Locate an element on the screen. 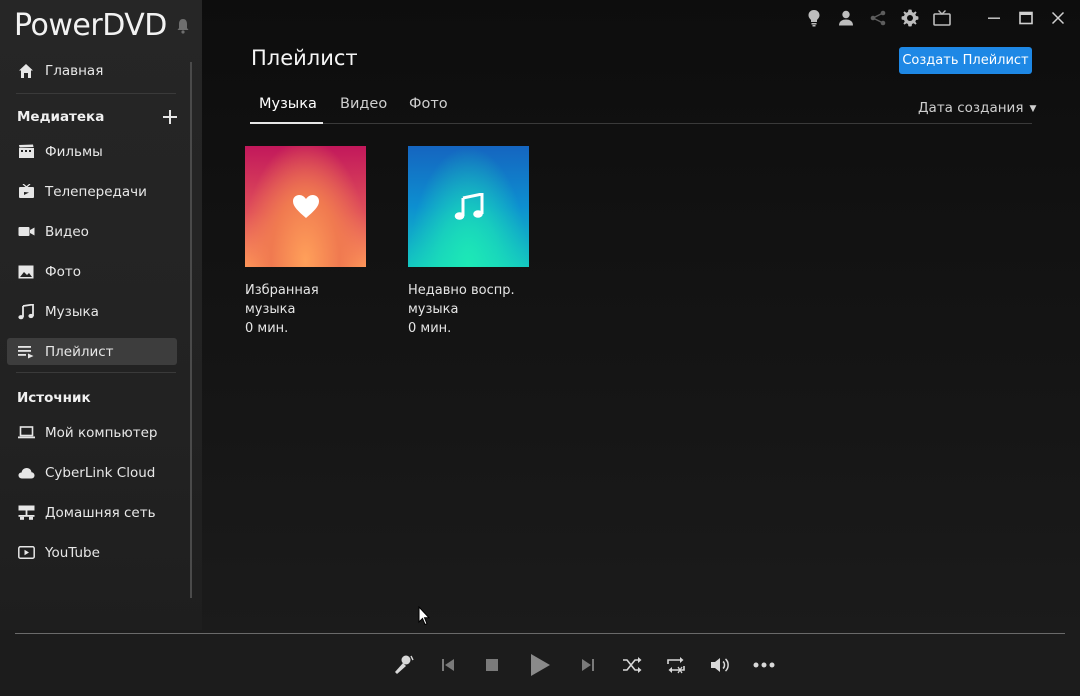  sidebar-item-label: CyberLink Cloud is located at coordinates (100, 472).